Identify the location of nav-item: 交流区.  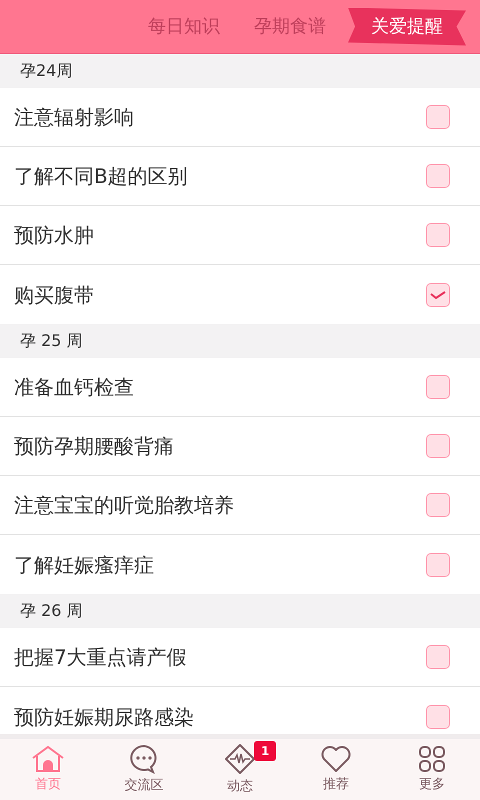
(144, 769).